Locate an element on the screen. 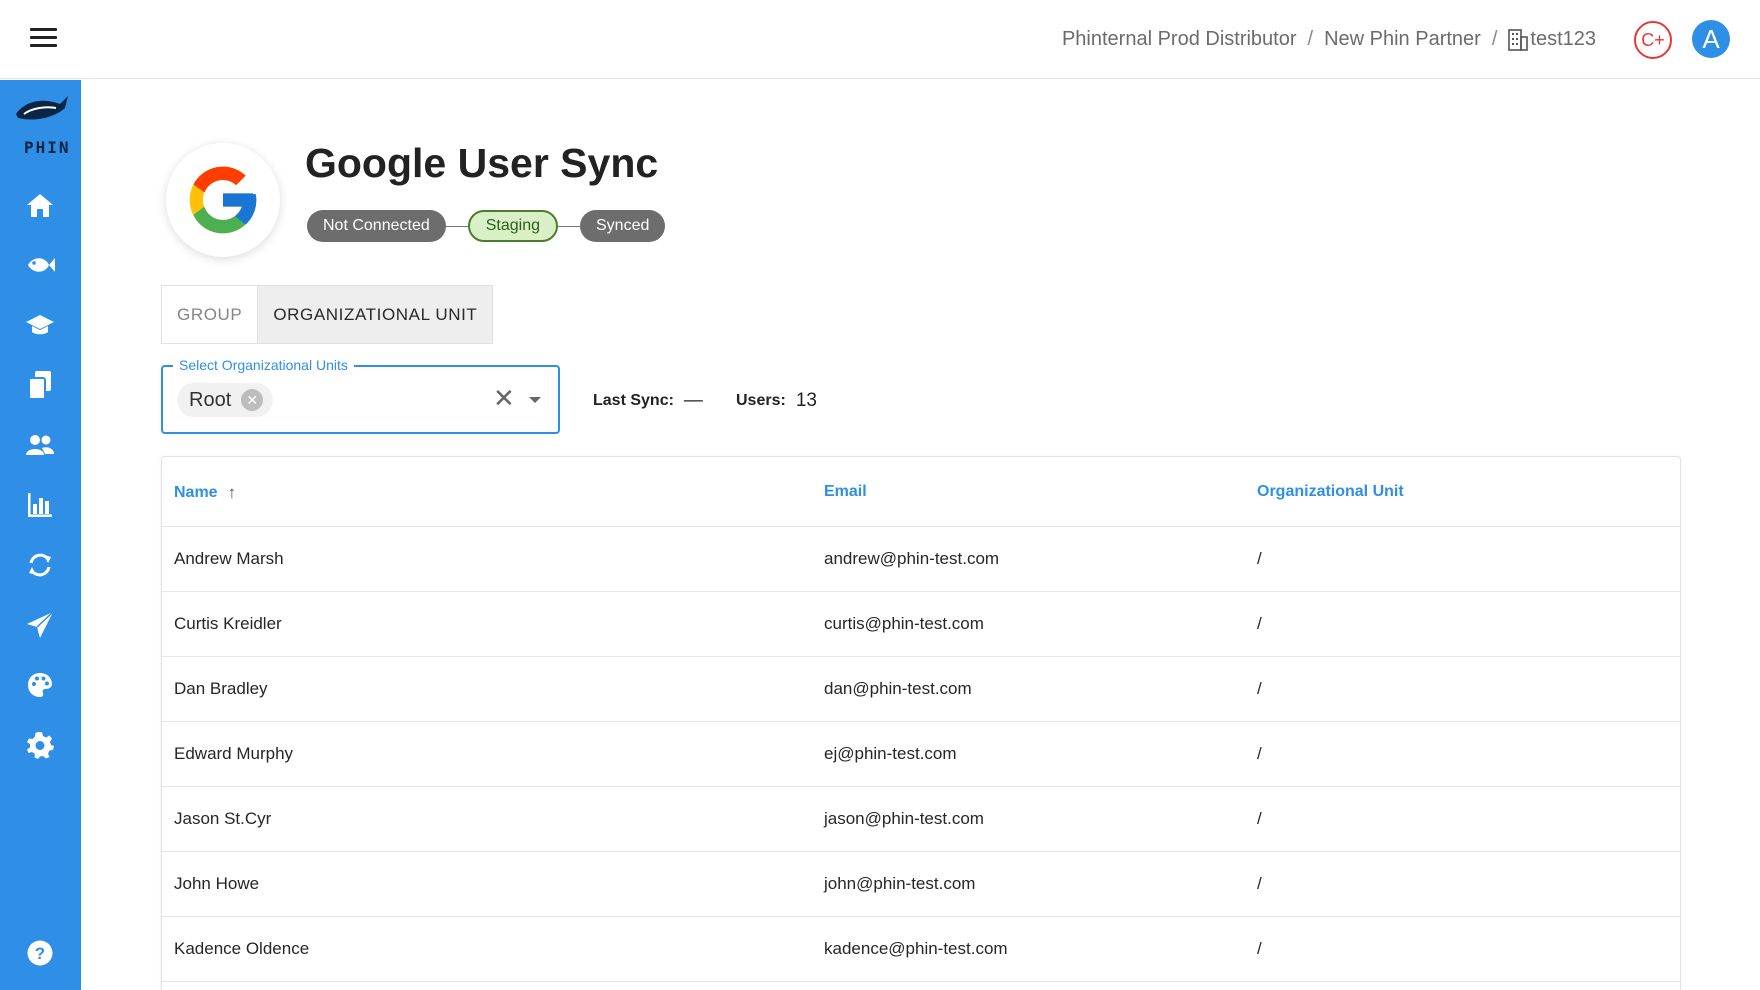  users-icon is located at coordinates (40, 445).